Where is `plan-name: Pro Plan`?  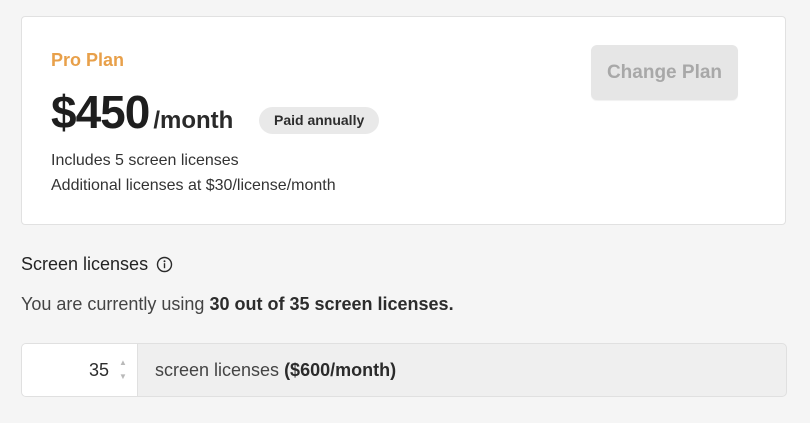
plan-name: Pro Plan is located at coordinates (88, 60).